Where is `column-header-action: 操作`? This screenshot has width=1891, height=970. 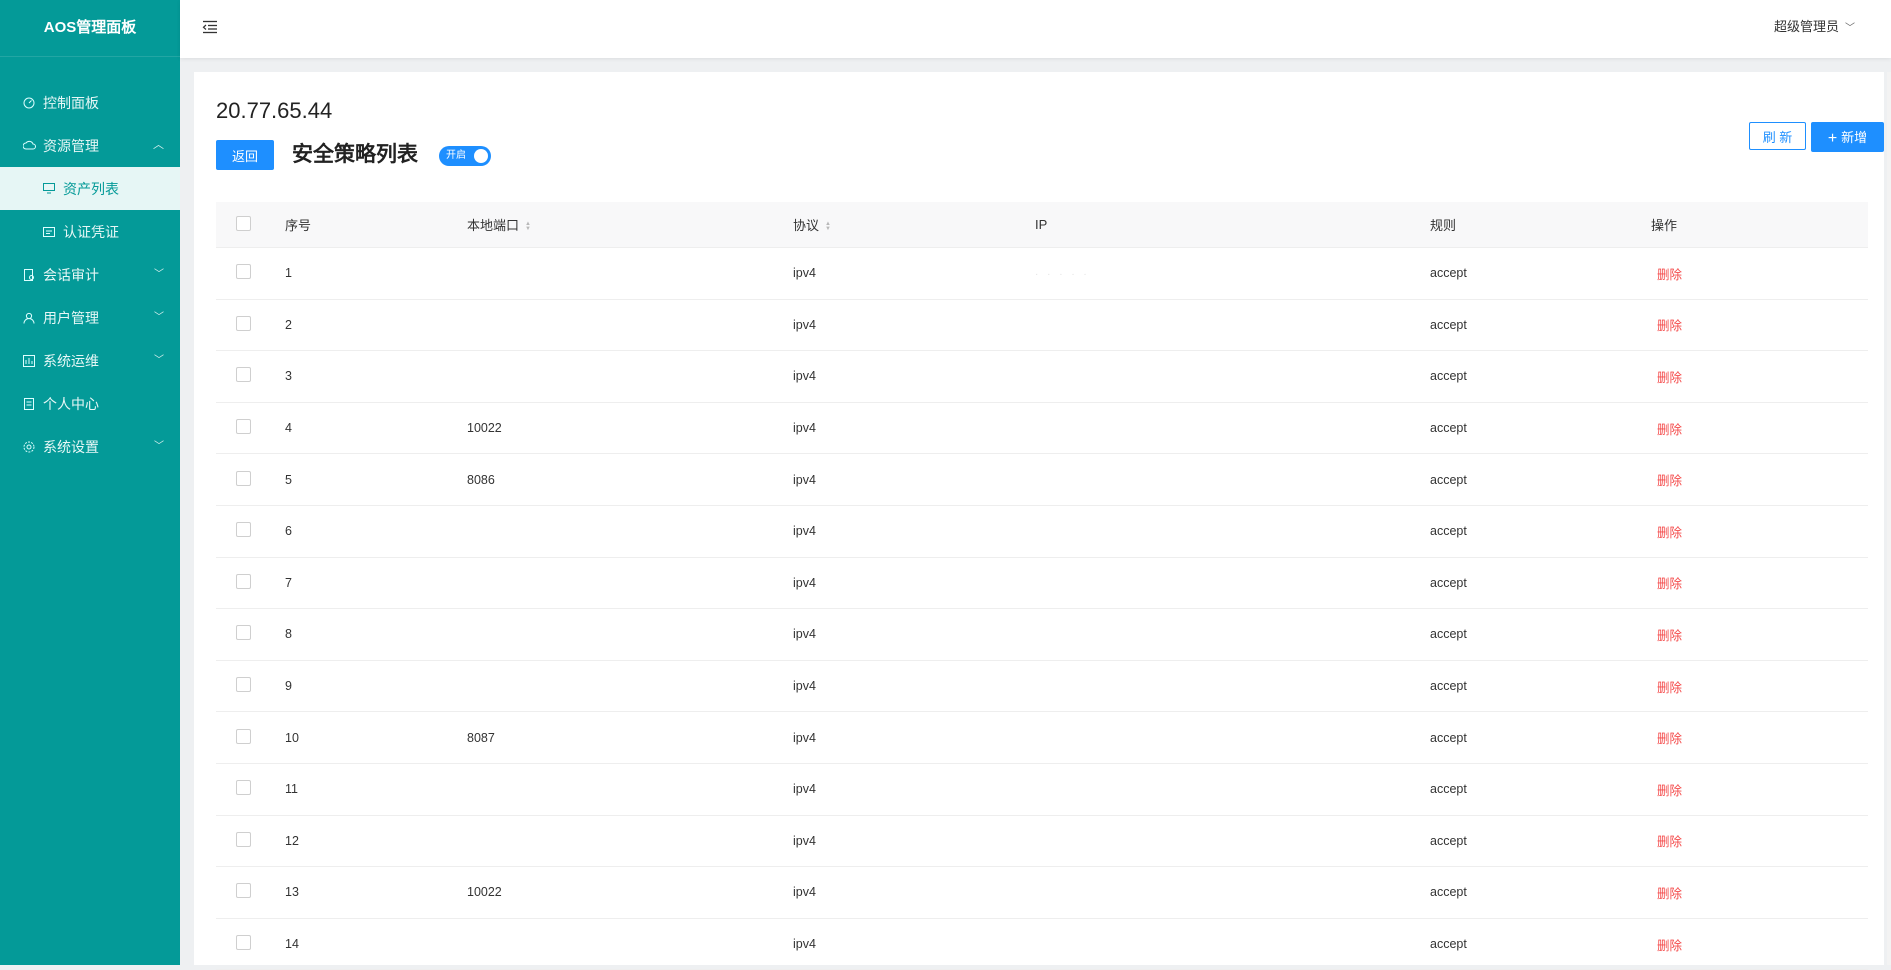 column-header-action: 操作 is located at coordinates (1664, 225).